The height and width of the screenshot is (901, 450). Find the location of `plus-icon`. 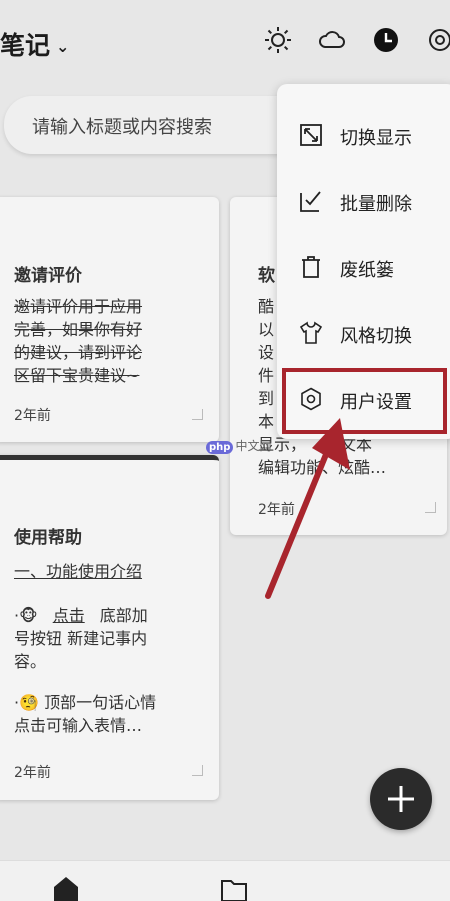

plus-icon is located at coordinates (401, 799).